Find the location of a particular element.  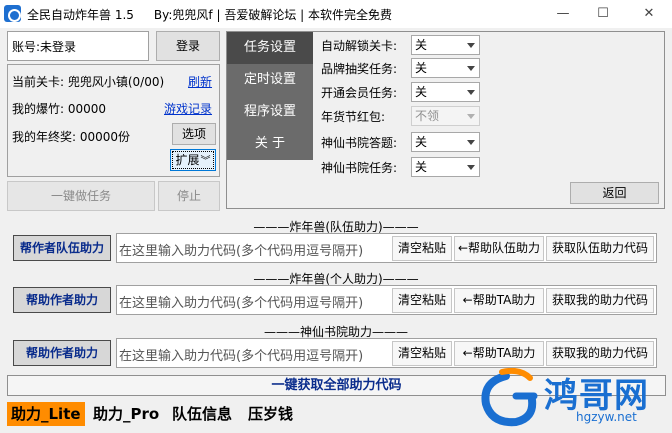

brand-lottery-label: 品牌抽奖任务: is located at coordinates (359, 69).